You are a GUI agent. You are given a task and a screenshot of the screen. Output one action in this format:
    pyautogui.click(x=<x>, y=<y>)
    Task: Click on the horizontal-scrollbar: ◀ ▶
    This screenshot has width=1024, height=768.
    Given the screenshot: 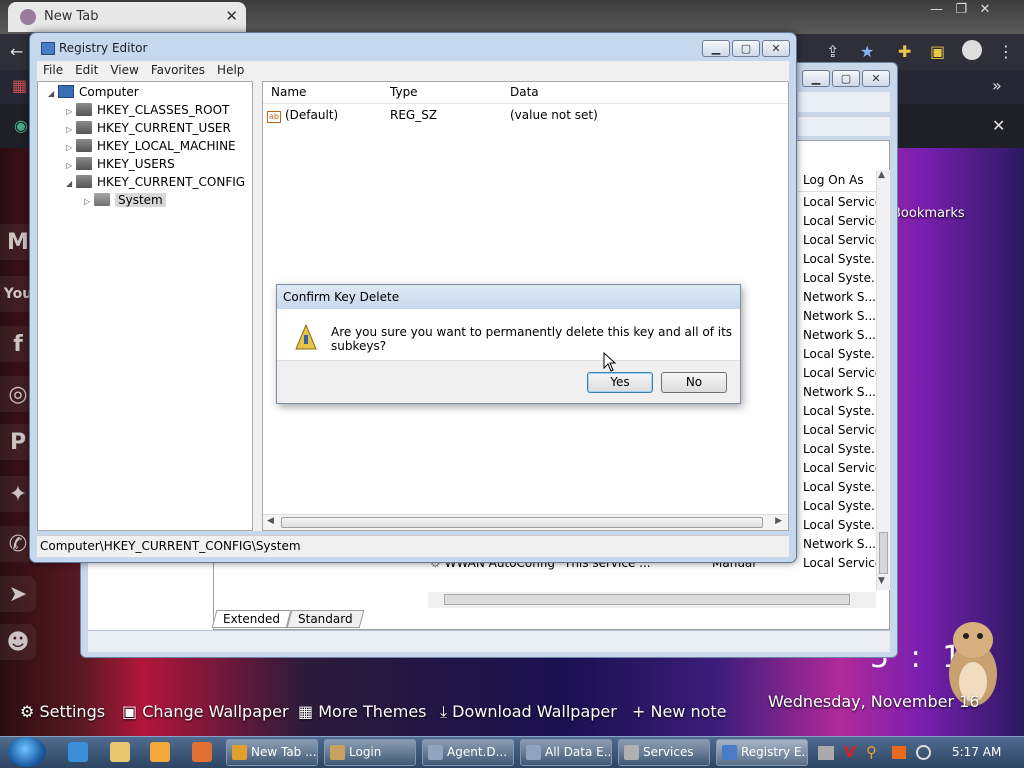 What is the action you would take?
    pyautogui.click(x=525, y=522)
    